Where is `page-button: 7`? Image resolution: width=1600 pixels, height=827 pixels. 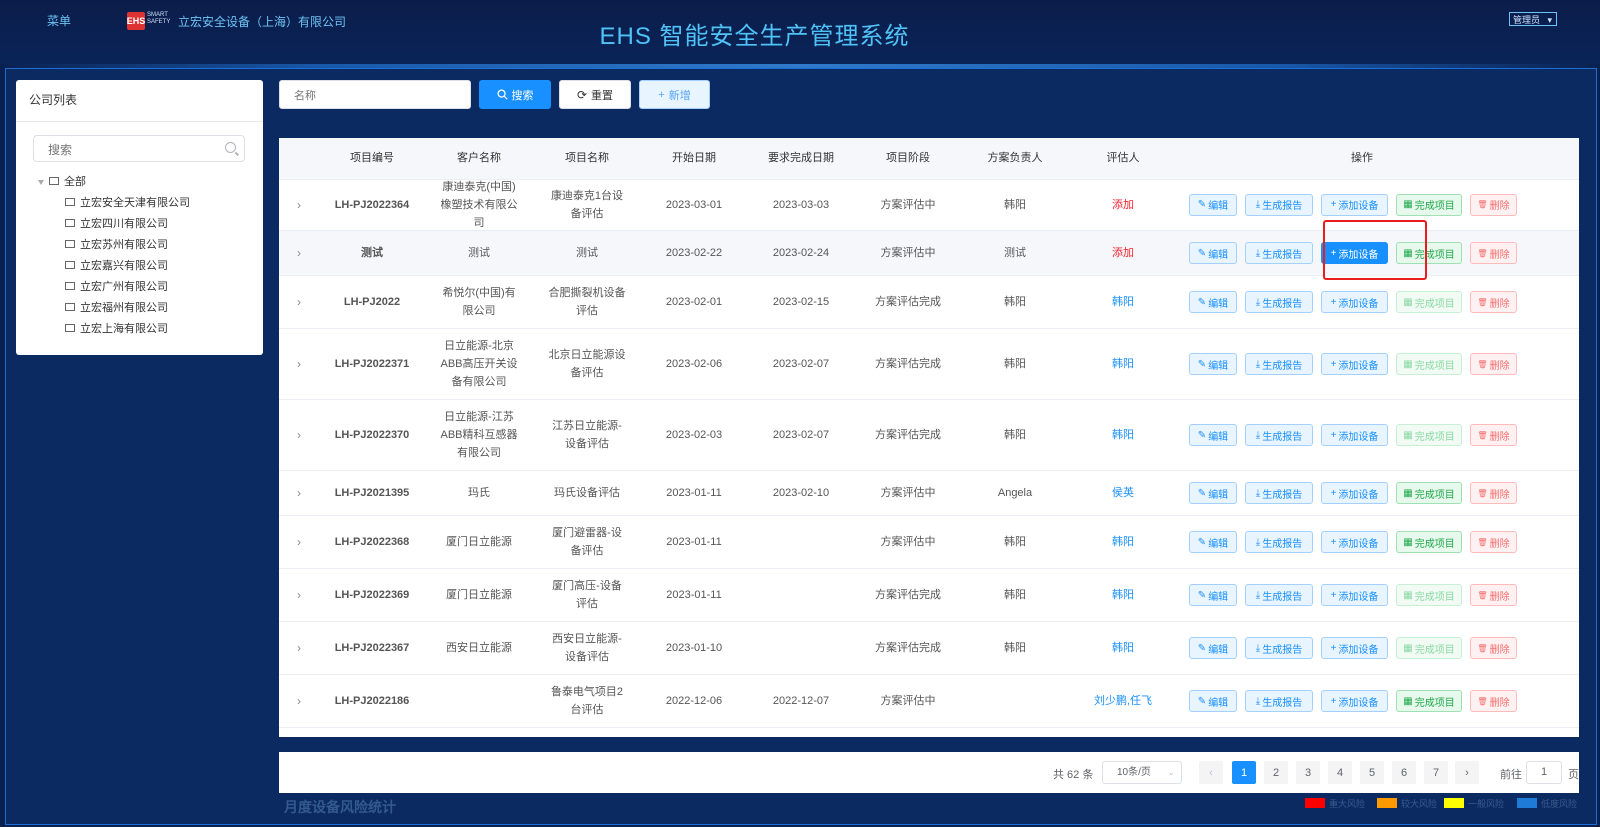 page-button: 7 is located at coordinates (1436, 772).